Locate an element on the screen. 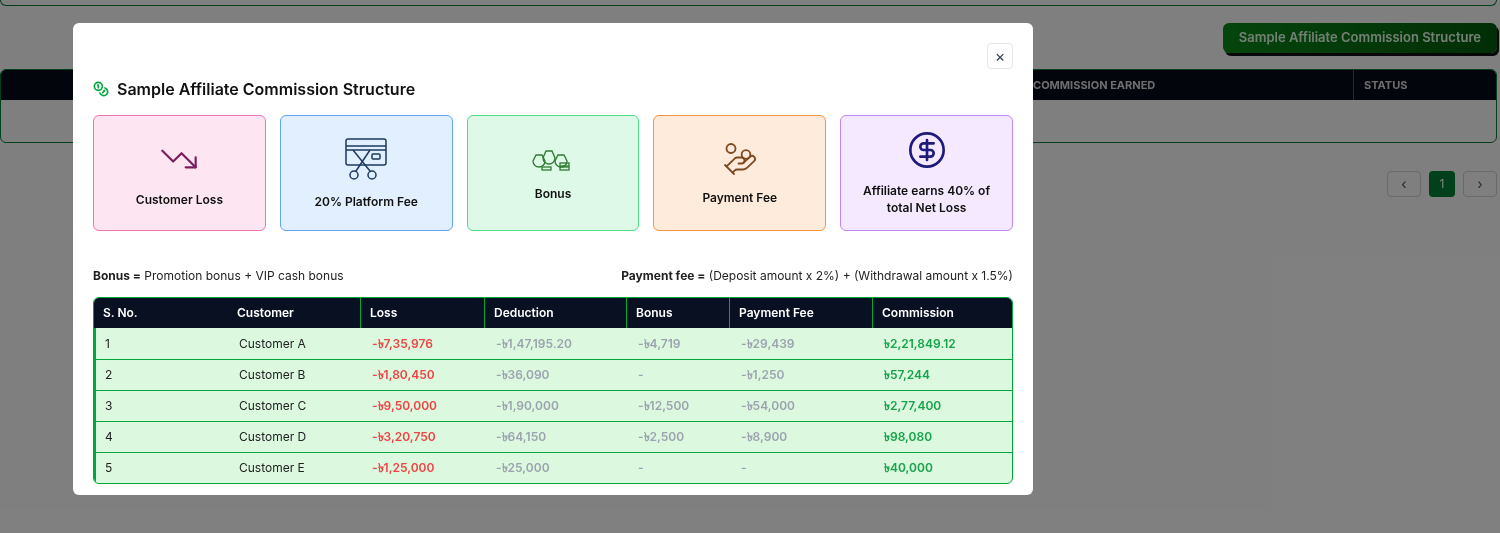  modal-title: Sample Affiliate Commission Structure is located at coordinates (266, 89).